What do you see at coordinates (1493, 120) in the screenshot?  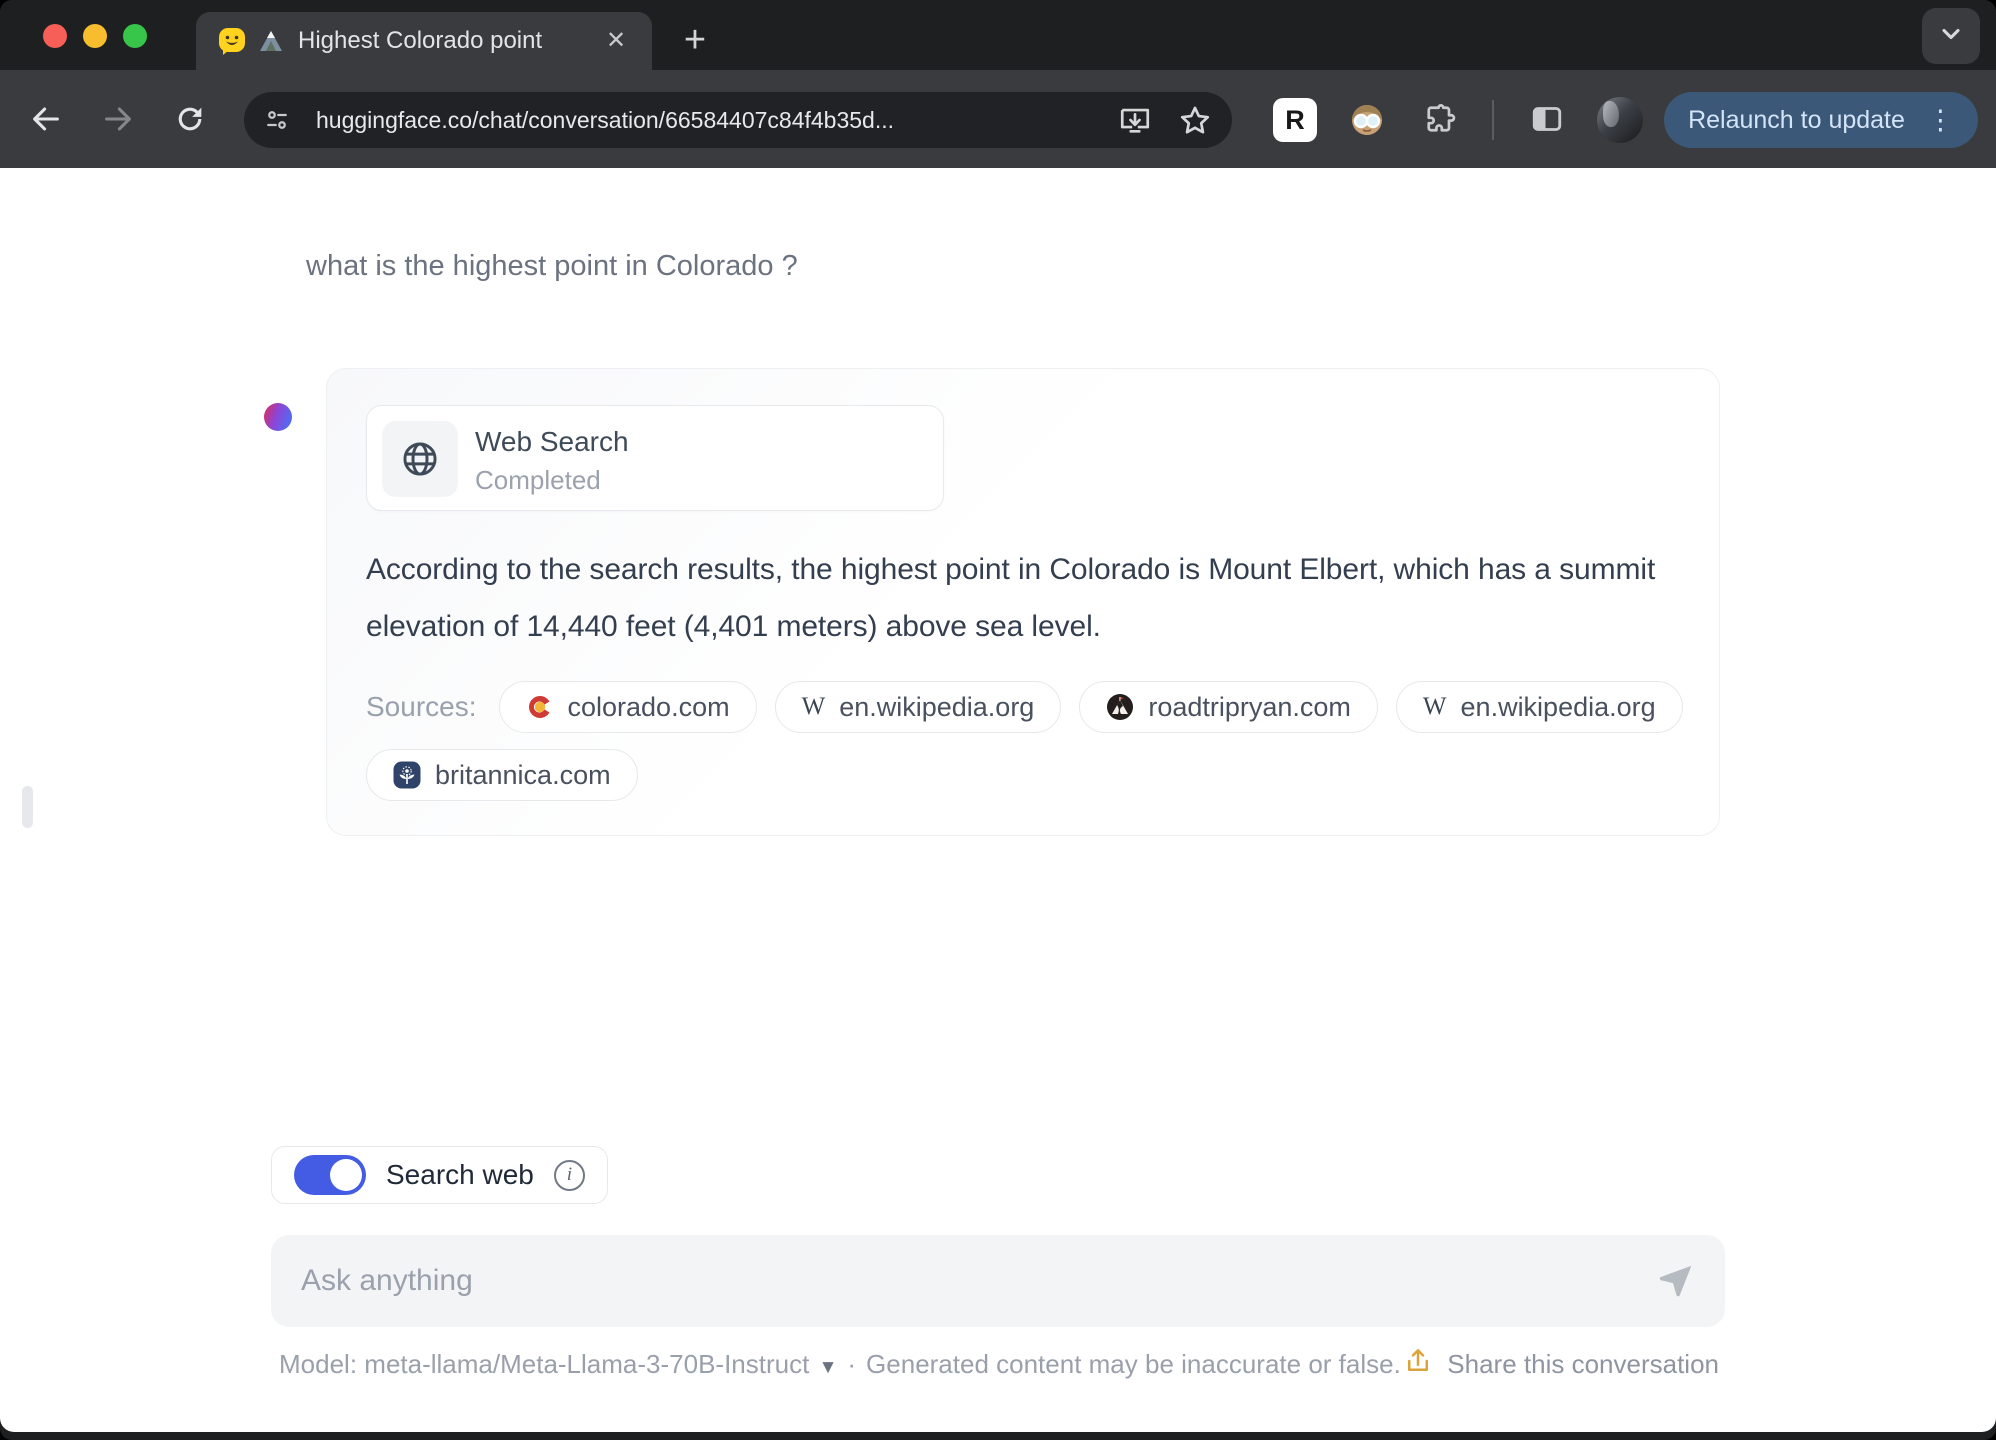 I see `toolbar-separator` at bounding box center [1493, 120].